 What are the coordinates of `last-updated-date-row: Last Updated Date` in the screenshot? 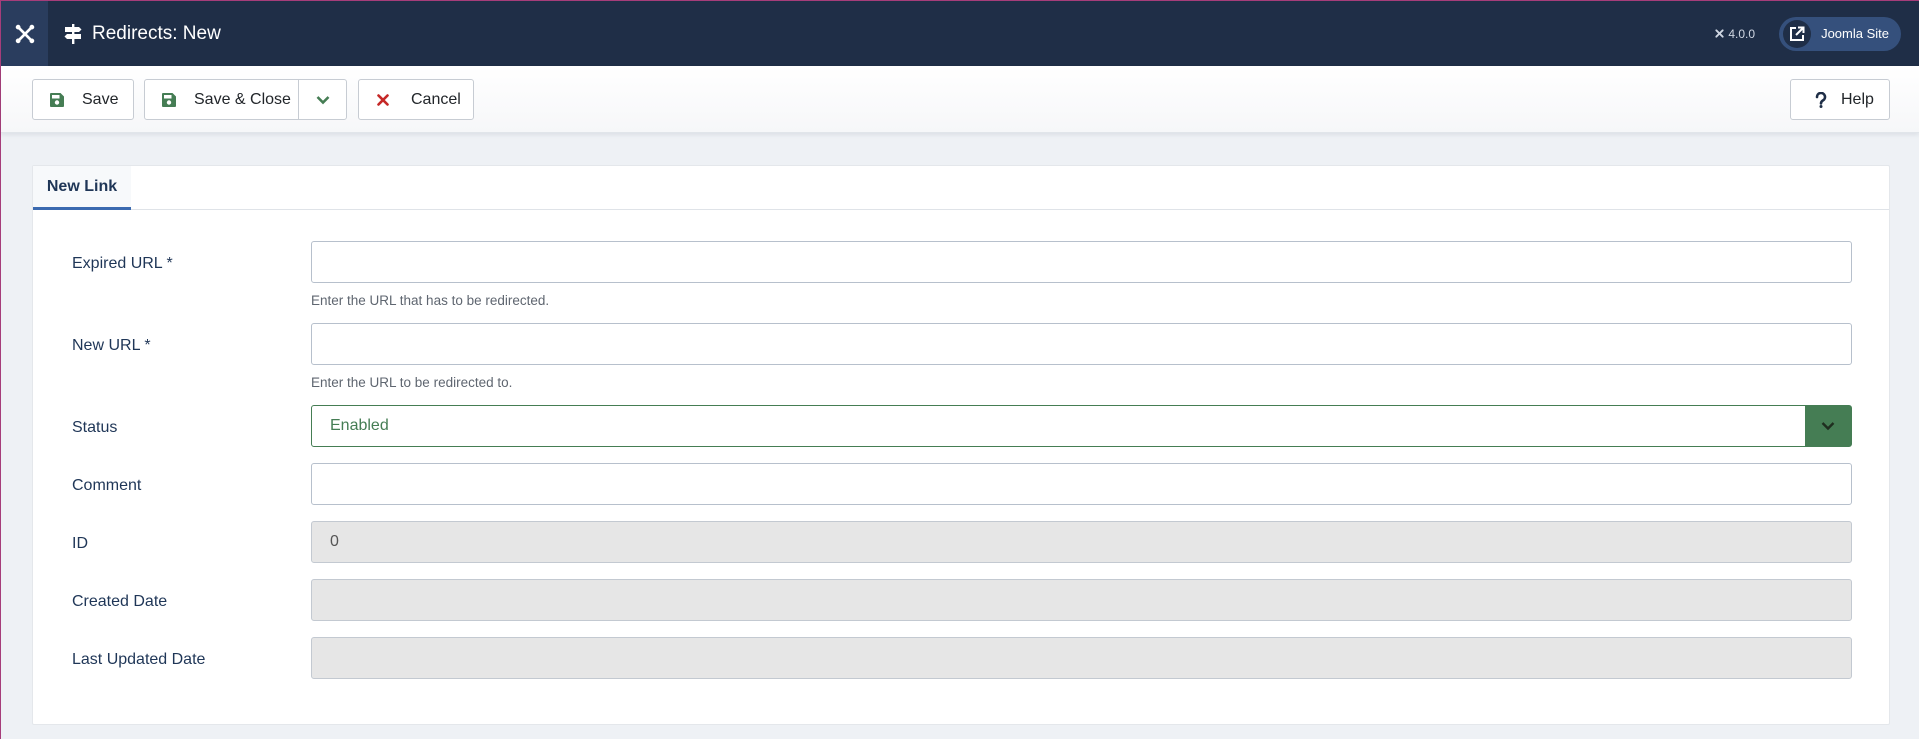 It's located at (962, 665).